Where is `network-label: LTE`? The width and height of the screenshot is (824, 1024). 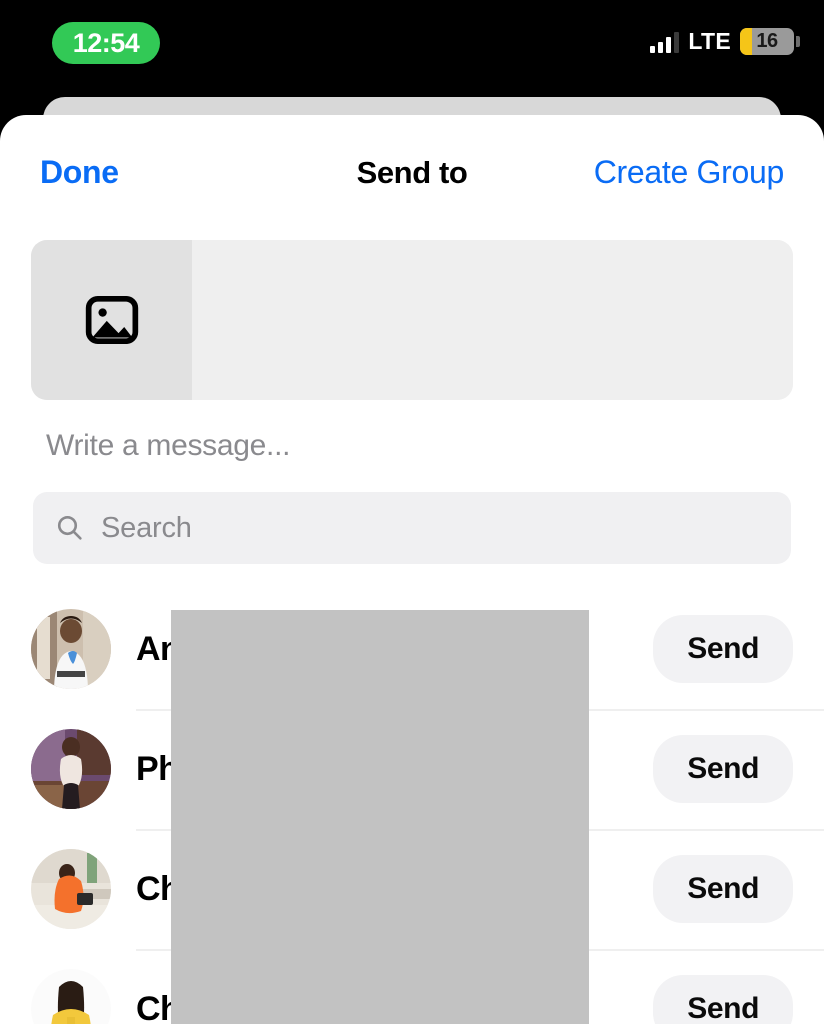 network-label: LTE is located at coordinates (709, 41).